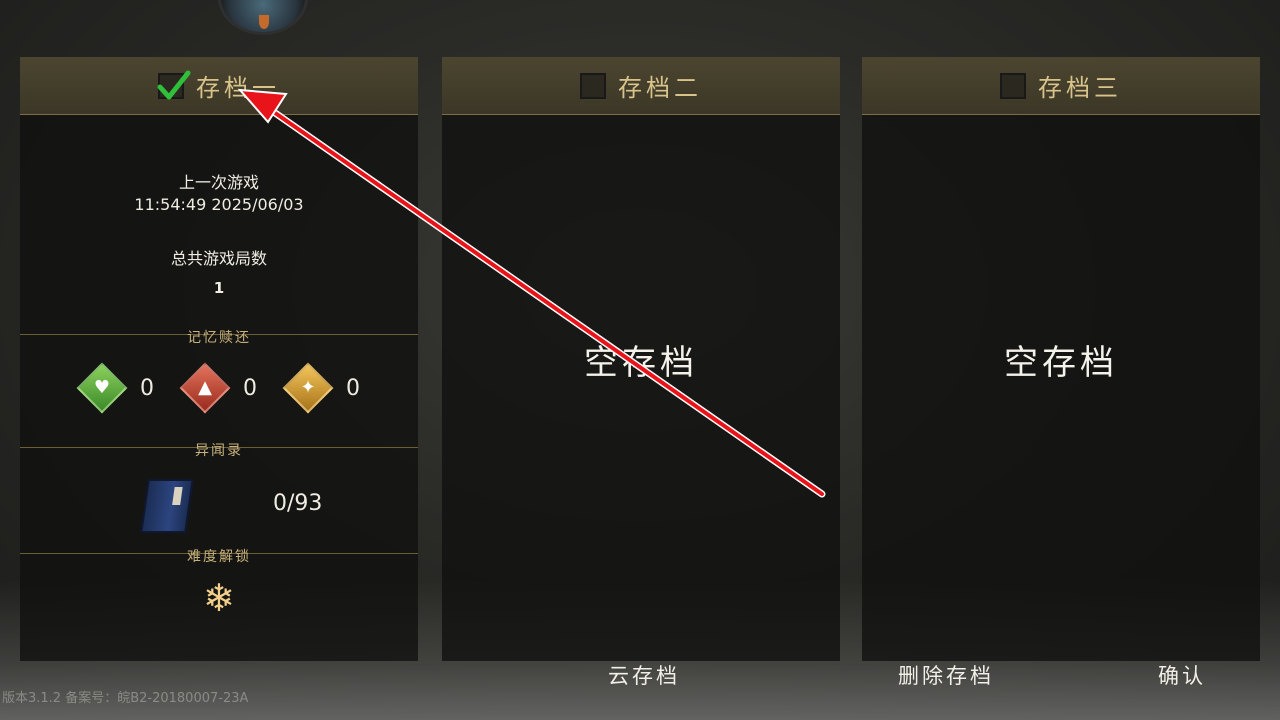 This screenshot has height=720, width=1280. Describe the element at coordinates (218, 182) in the screenshot. I see `last-played-label: 上一次游戏` at that location.